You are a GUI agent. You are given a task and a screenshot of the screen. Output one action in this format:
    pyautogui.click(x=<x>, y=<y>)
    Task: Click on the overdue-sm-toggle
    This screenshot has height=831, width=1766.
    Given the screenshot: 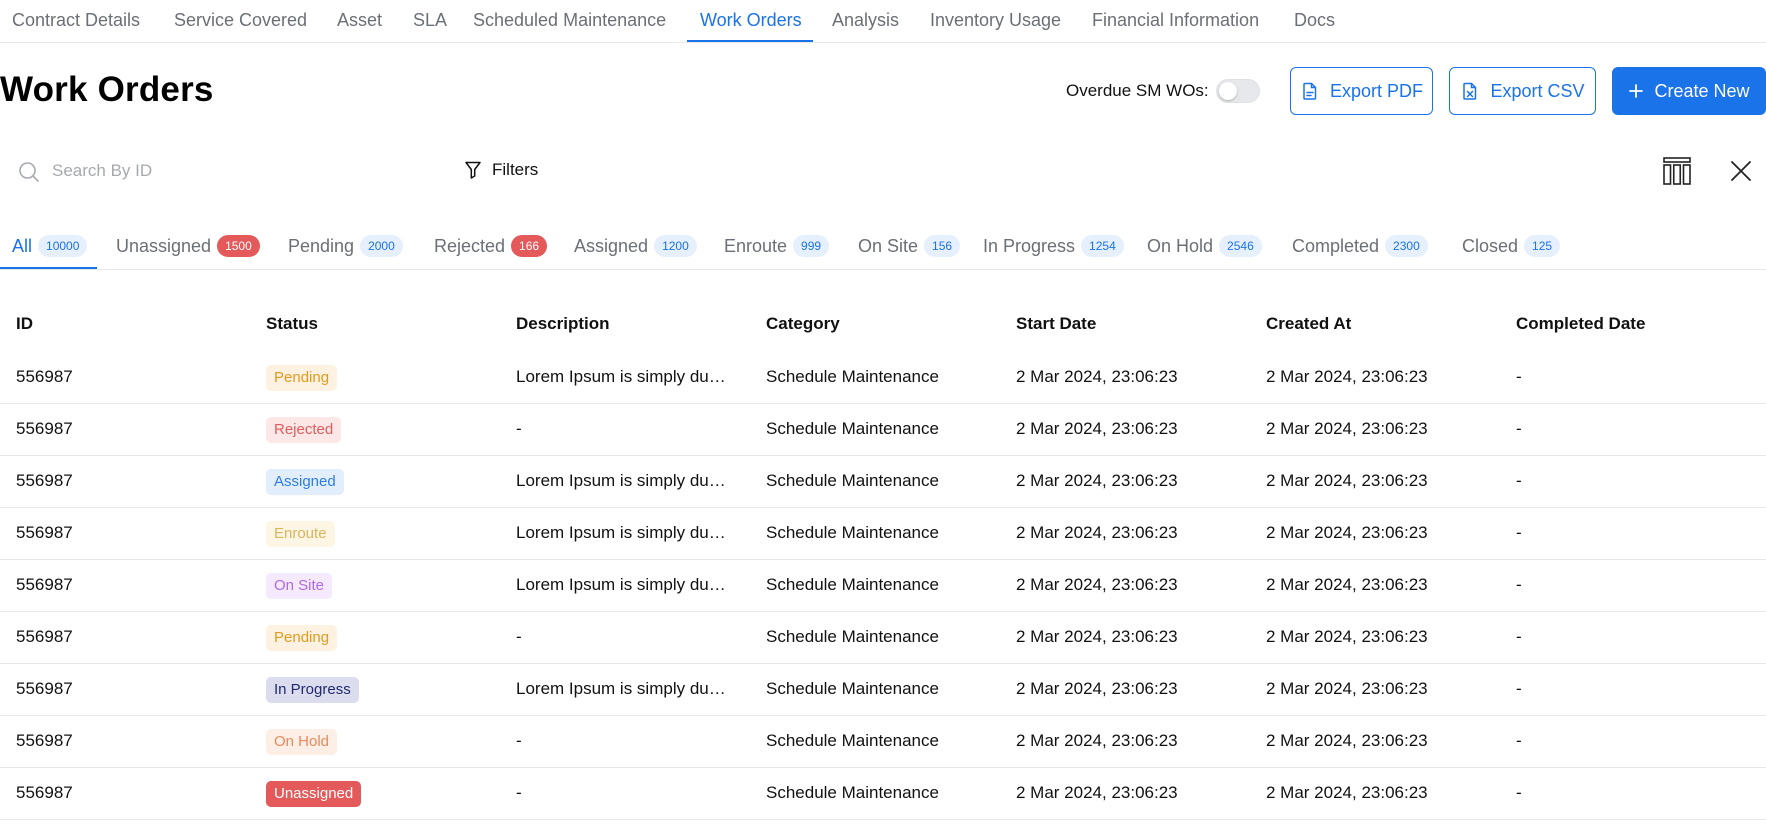 What is the action you would take?
    pyautogui.click(x=1238, y=91)
    